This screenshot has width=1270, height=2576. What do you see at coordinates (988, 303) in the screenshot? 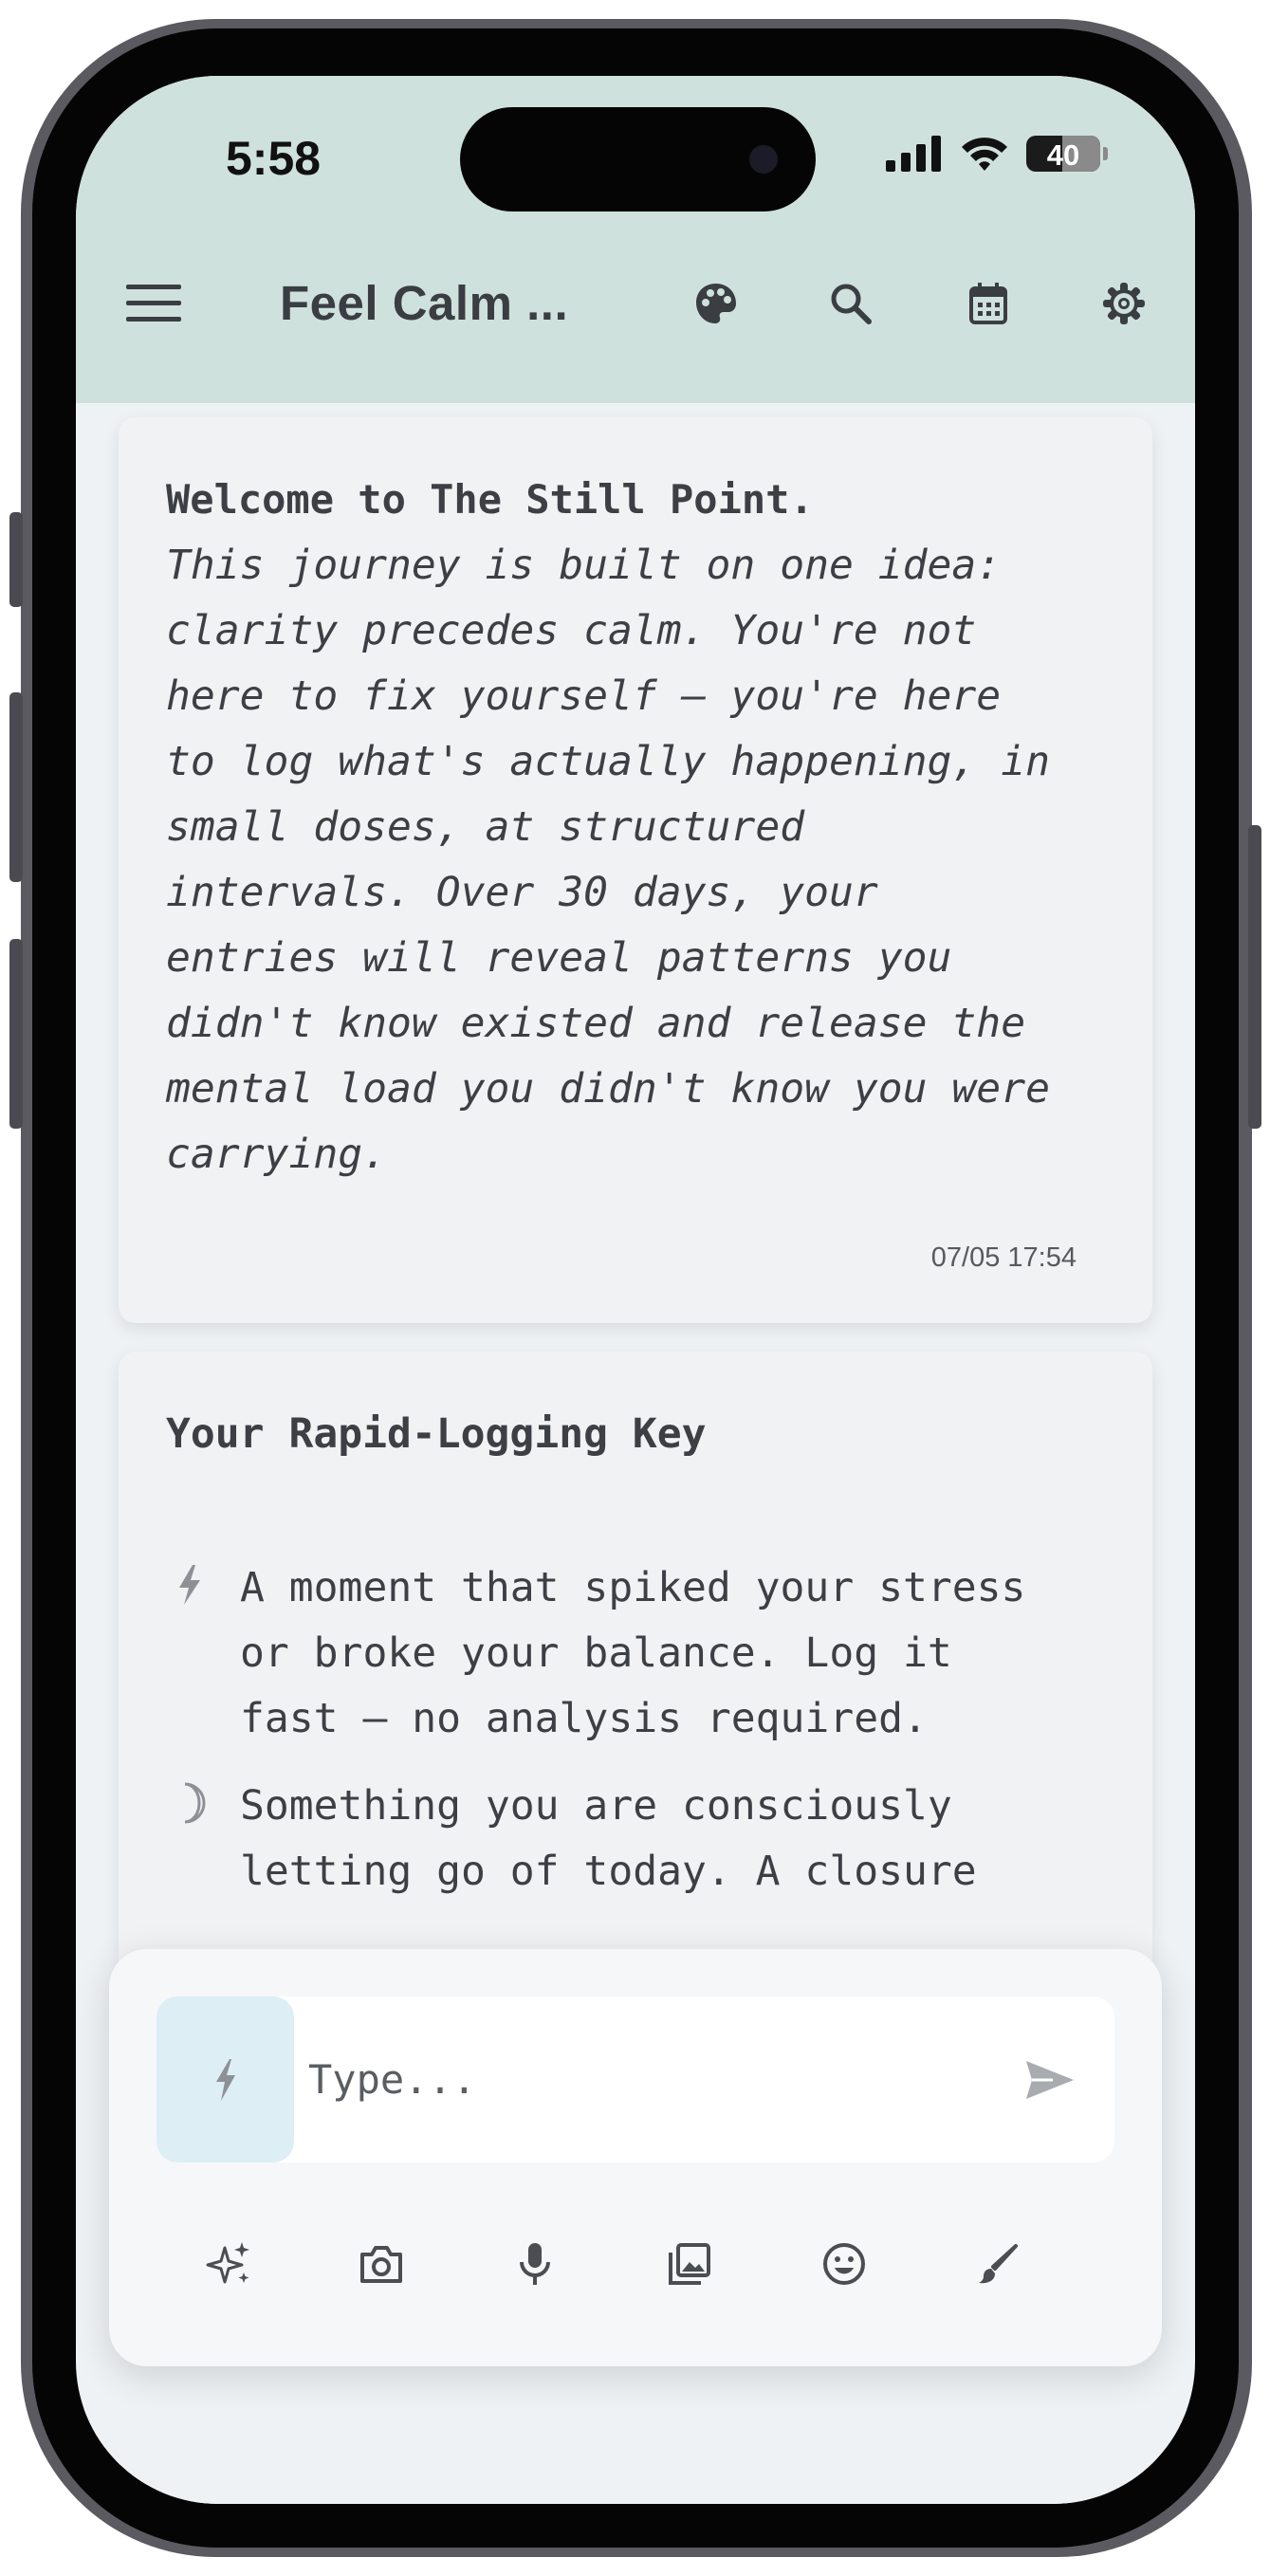
I see `calendar-icon` at bounding box center [988, 303].